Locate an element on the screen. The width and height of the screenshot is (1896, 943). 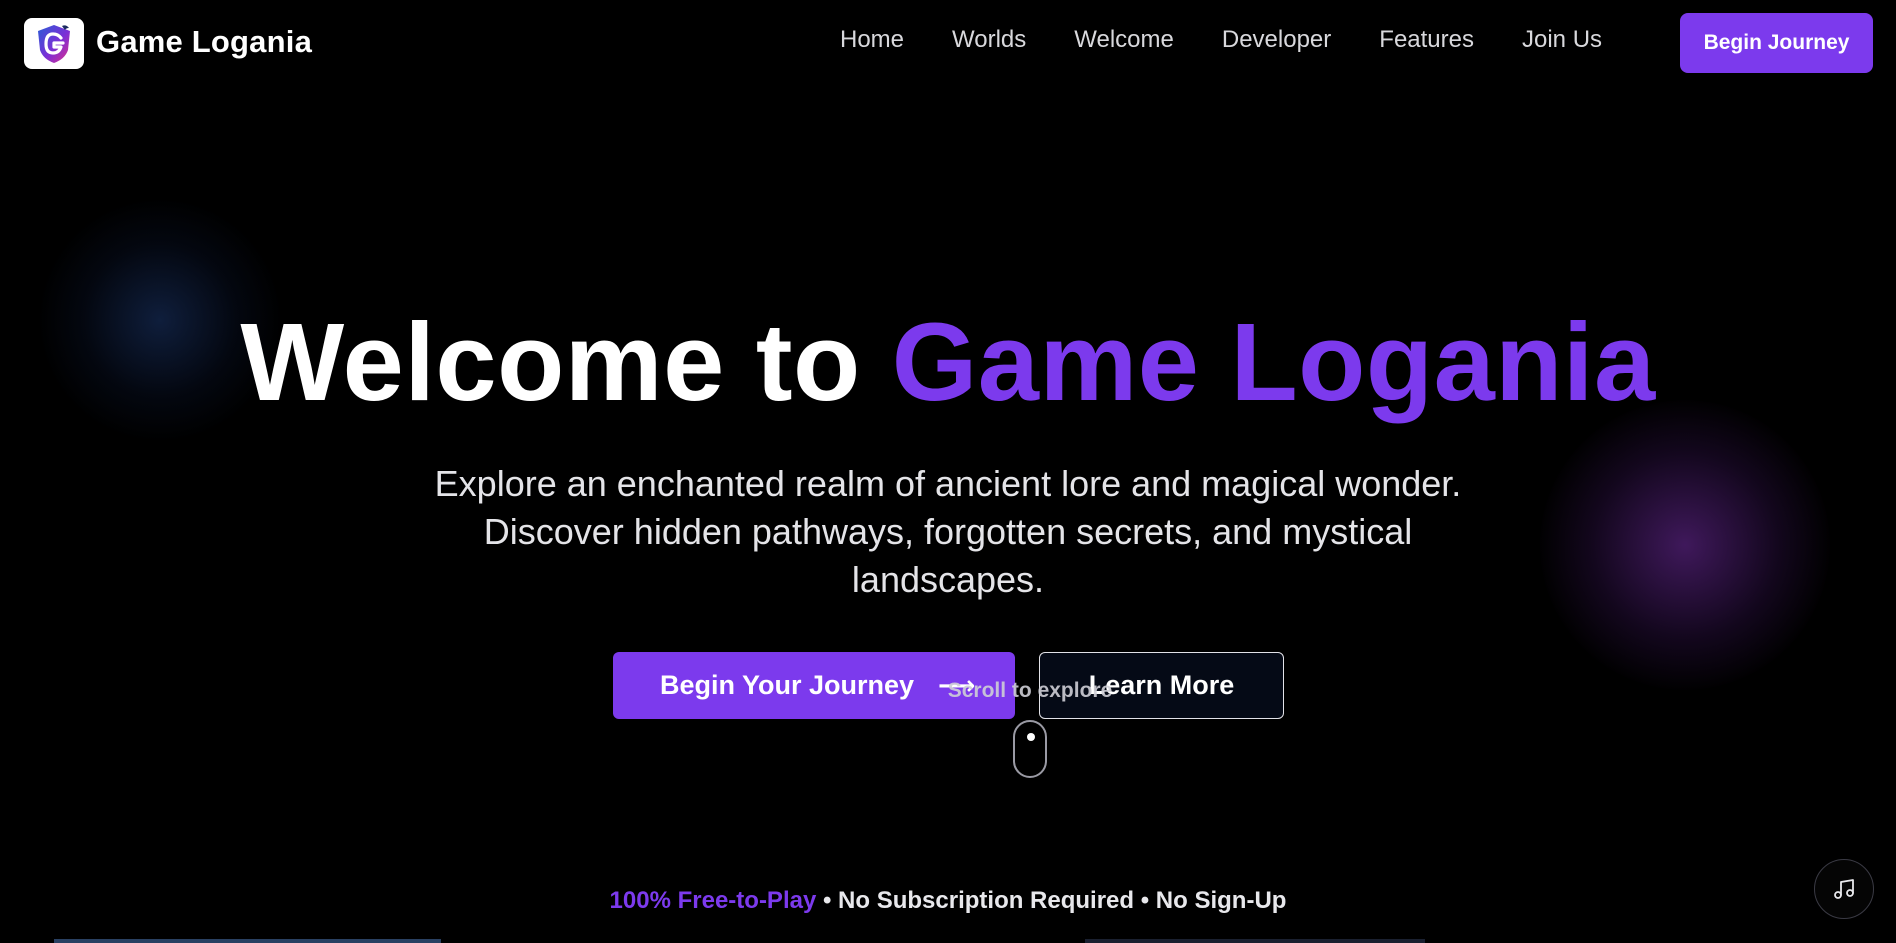
background-glow-purple is located at coordinates (1685, 545).